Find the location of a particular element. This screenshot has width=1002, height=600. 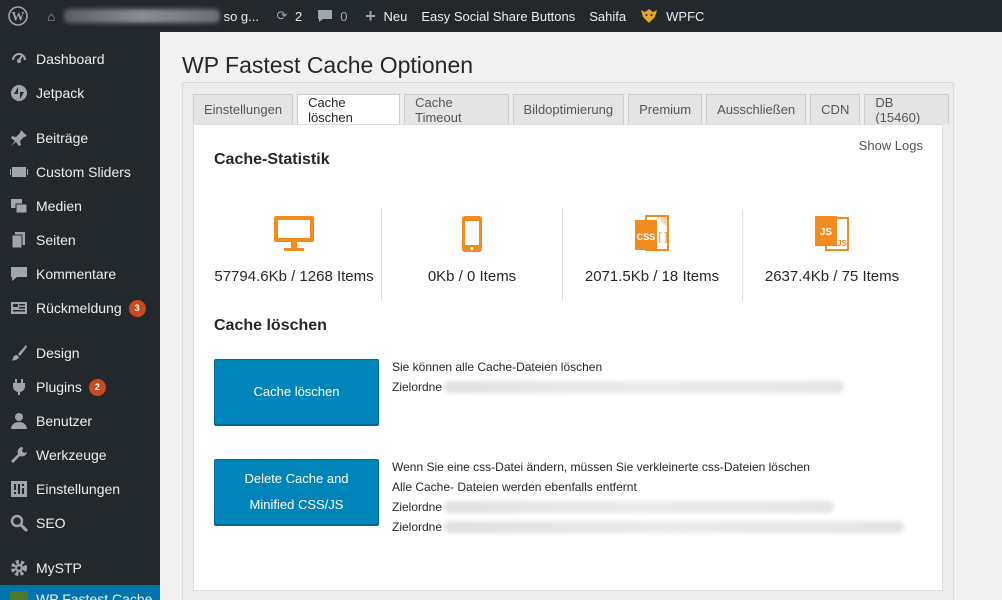

sidebar-item-wp-fastest-cache: WP Fastest Cache is located at coordinates (80, 592).